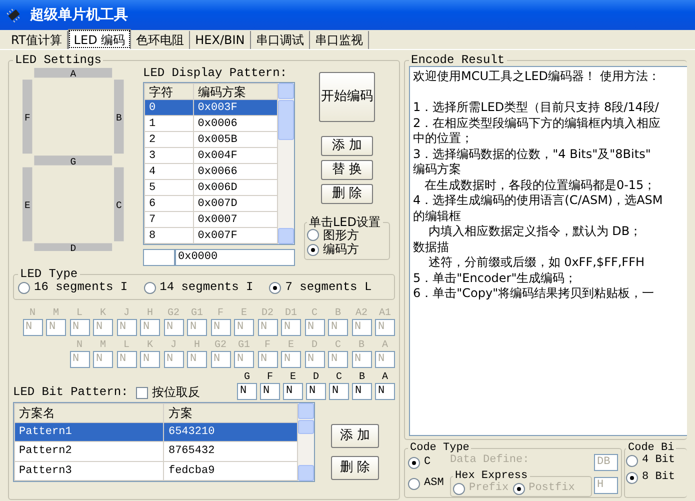  What do you see at coordinates (535, 232) in the screenshot?
I see `text-line: 内填入相应数据定义指令，默认为 DB；` at bounding box center [535, 232].